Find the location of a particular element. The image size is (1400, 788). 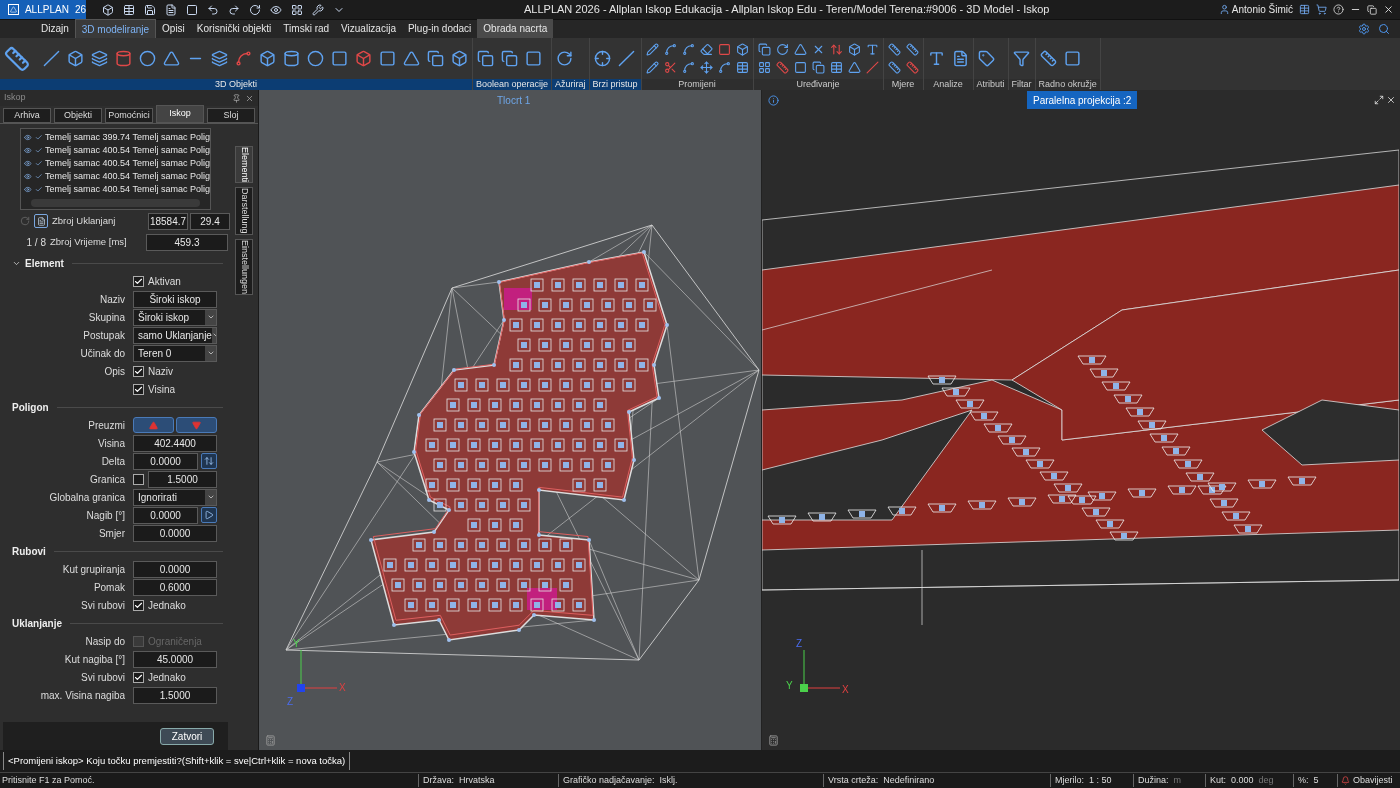

app-logo: ALLPLAN 26 is located at coordinates (43, 9).